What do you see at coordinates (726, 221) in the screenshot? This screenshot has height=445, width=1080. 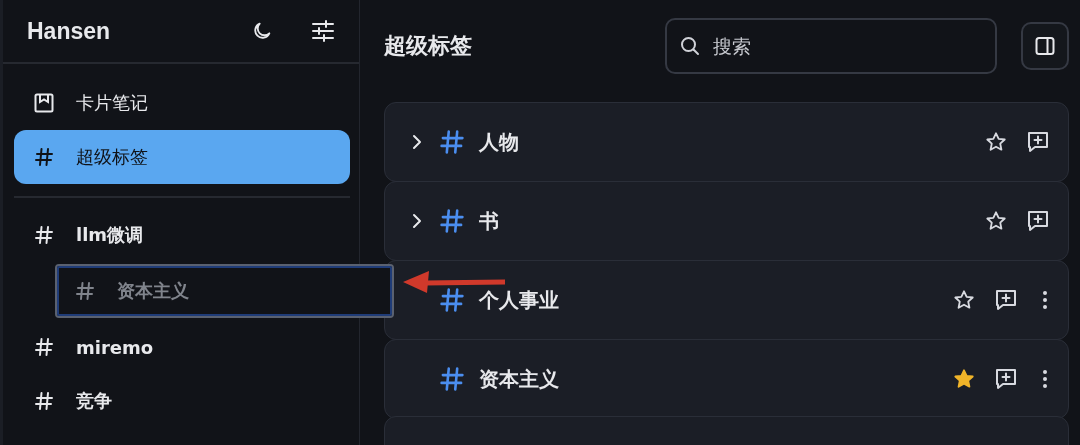 I see `tag-card: 书` at bounding box center [726, 221].